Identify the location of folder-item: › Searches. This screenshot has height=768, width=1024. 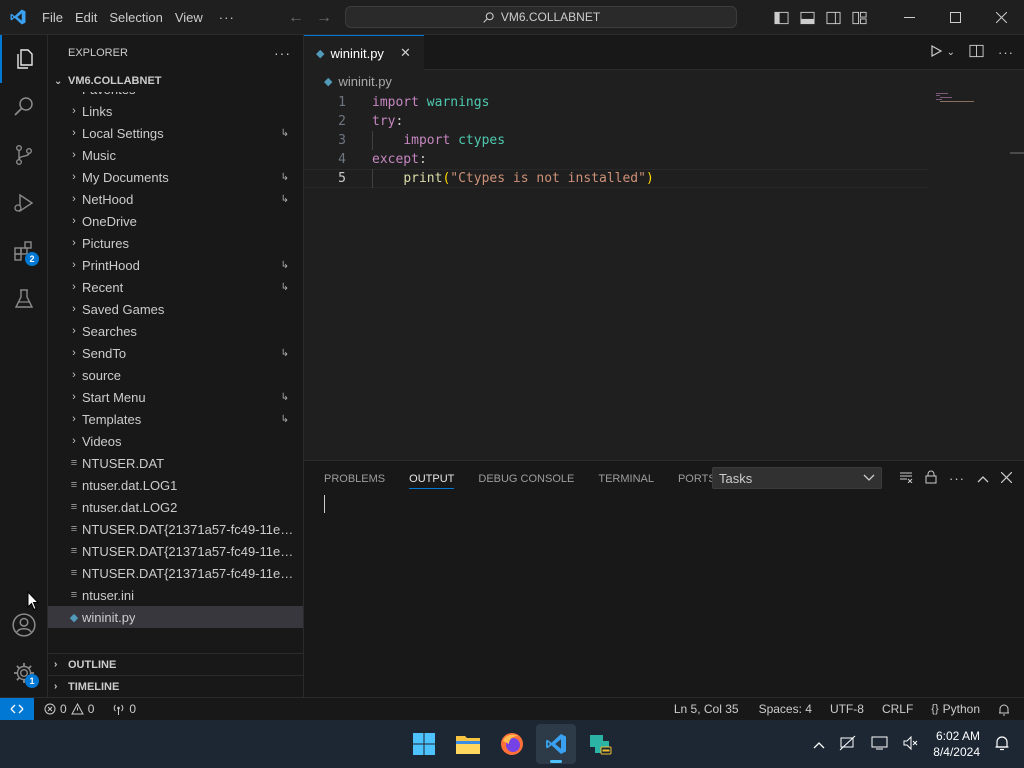
(175, 331).